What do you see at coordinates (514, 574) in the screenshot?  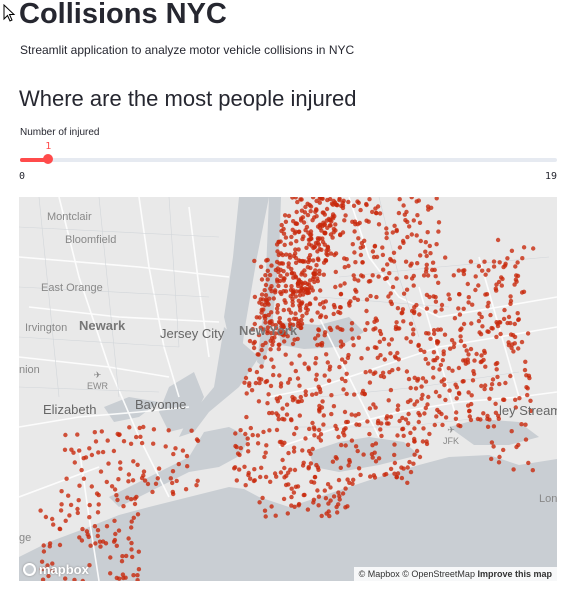 I see `improve-map-link: Improve this map` at bounding box center [514, 574].